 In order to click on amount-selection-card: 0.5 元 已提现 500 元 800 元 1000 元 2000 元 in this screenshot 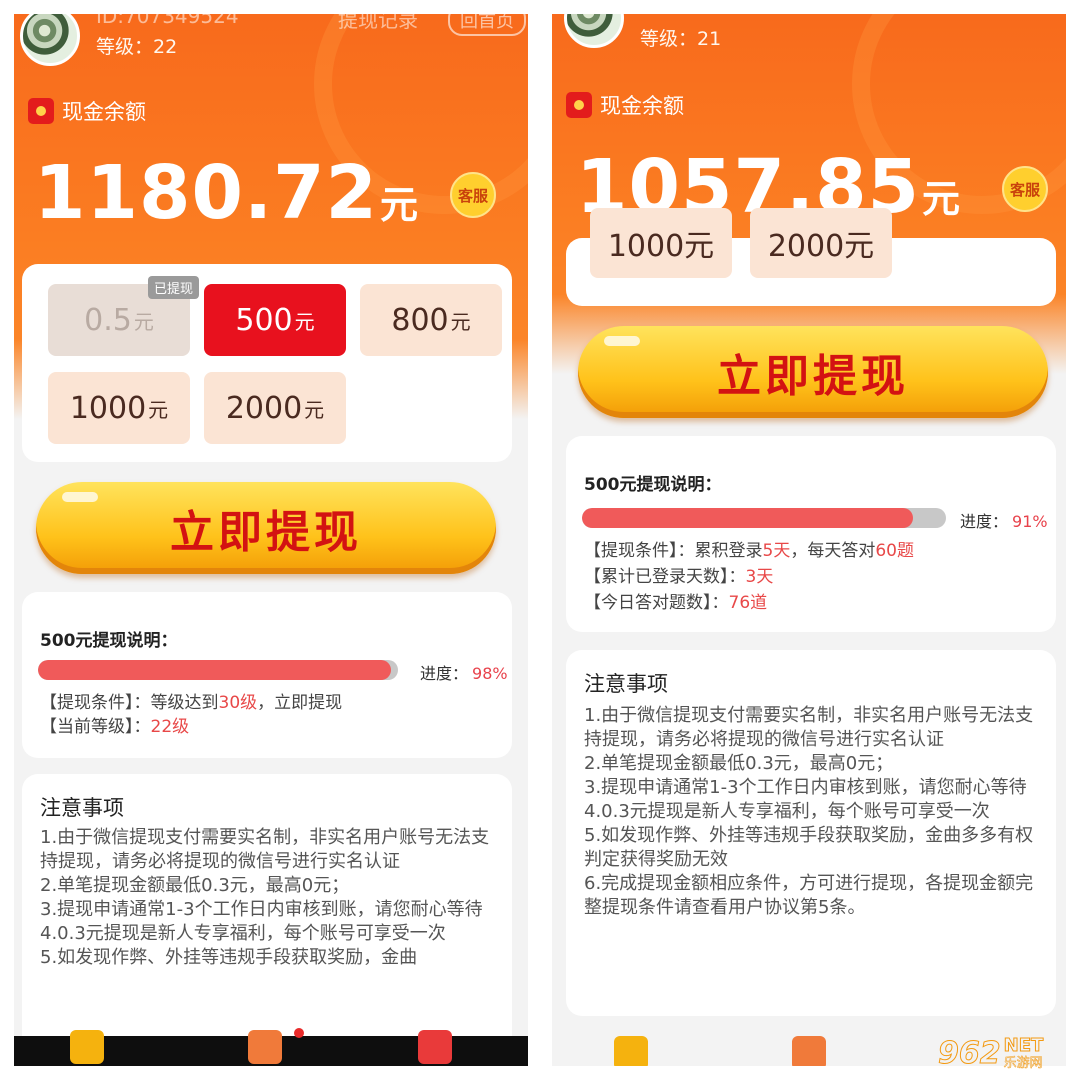, I will do `click(267, 363)`.